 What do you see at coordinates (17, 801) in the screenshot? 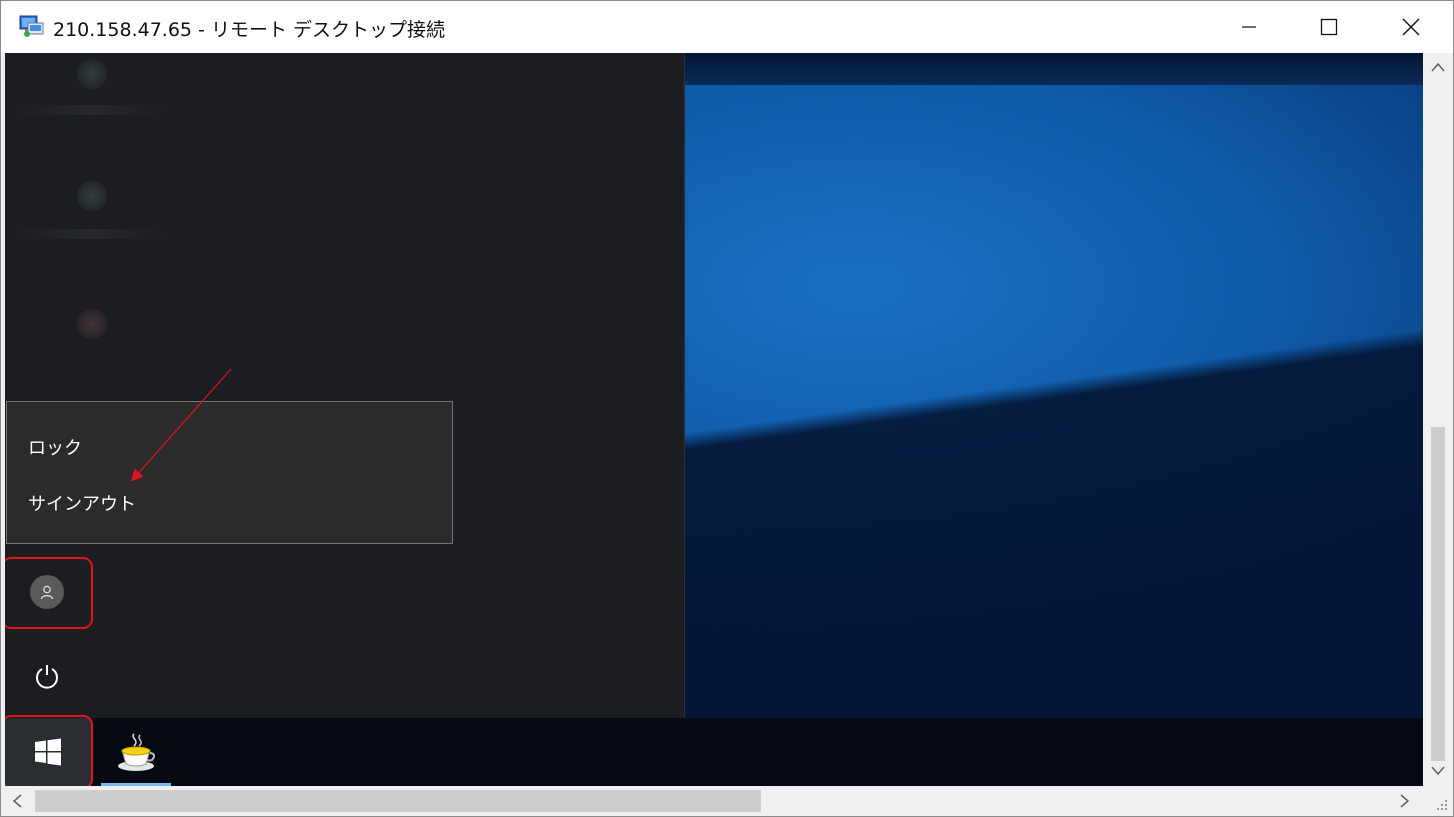
I see `scroll-left-arrow-icon` at bounding box center [17, 801].